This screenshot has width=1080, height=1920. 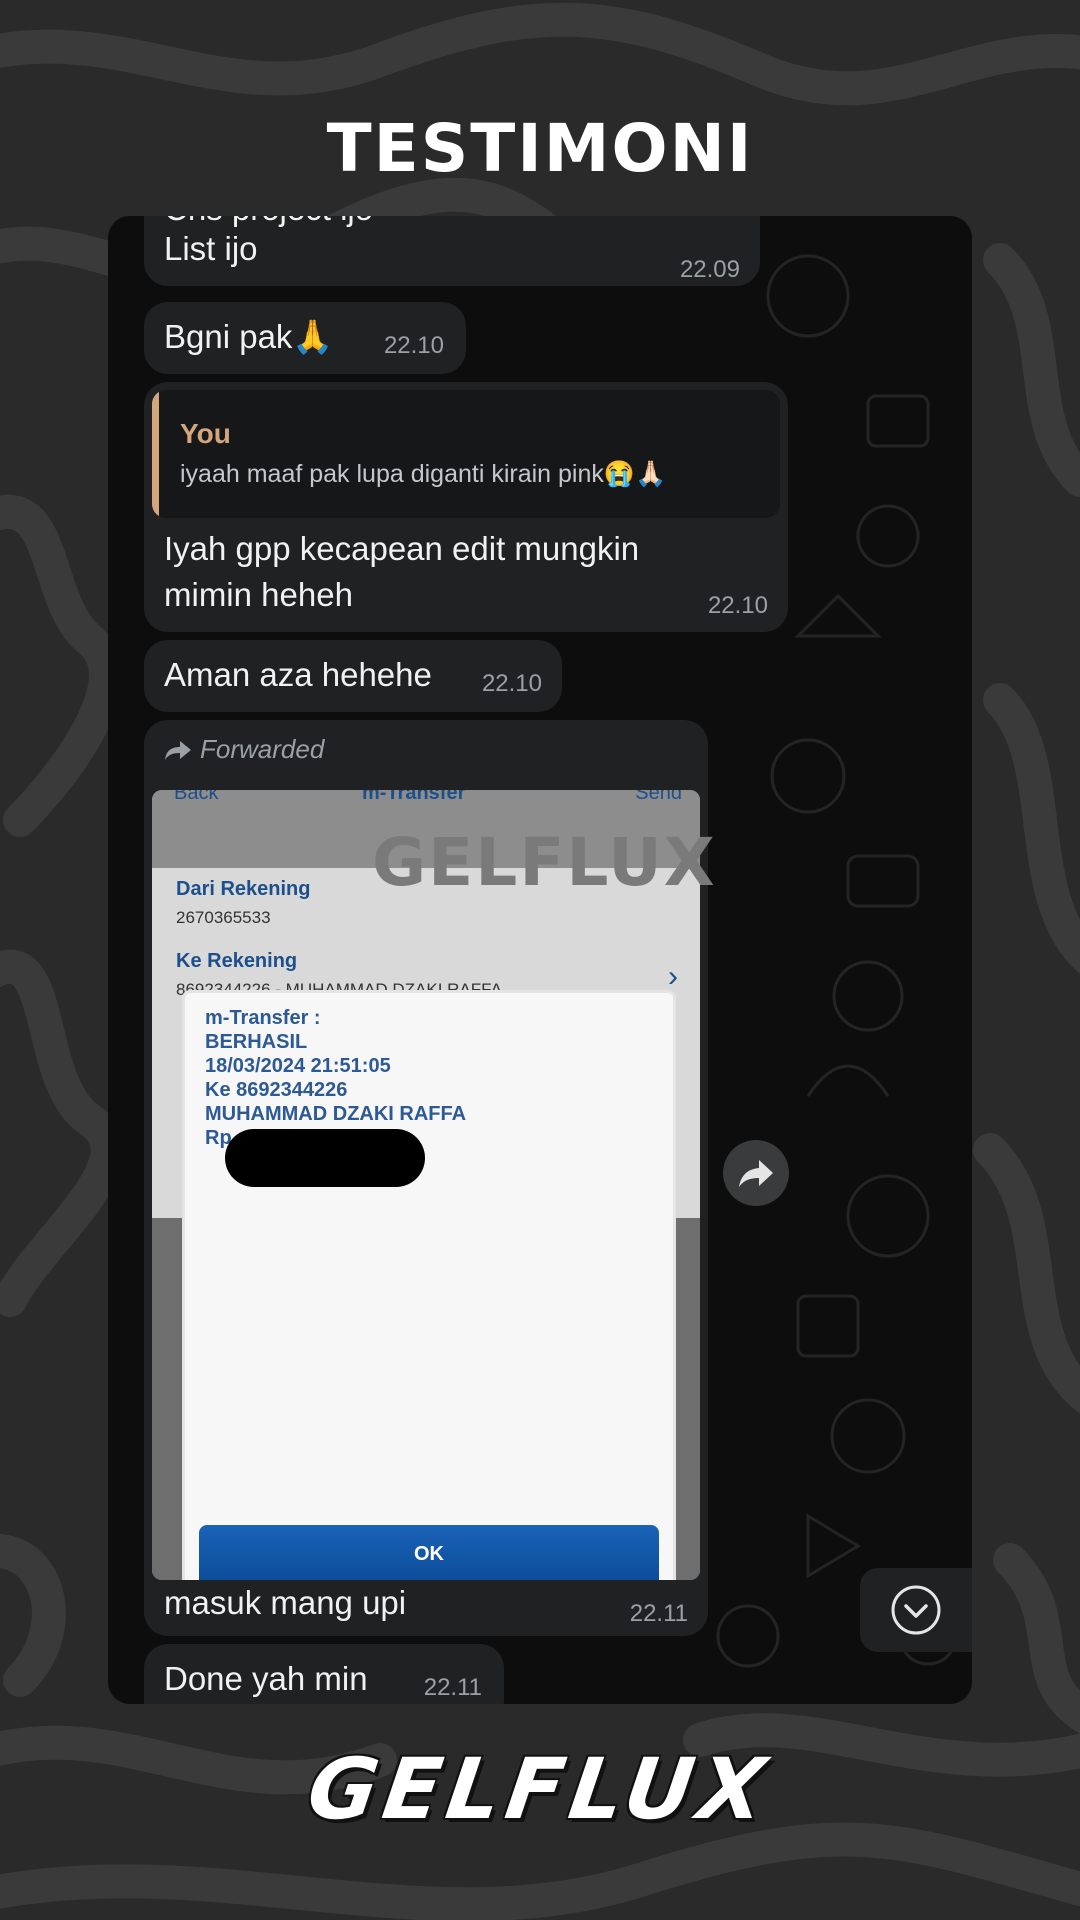 I want to click on dialog-line: BERHASIL, so click(x=256, y=1042).